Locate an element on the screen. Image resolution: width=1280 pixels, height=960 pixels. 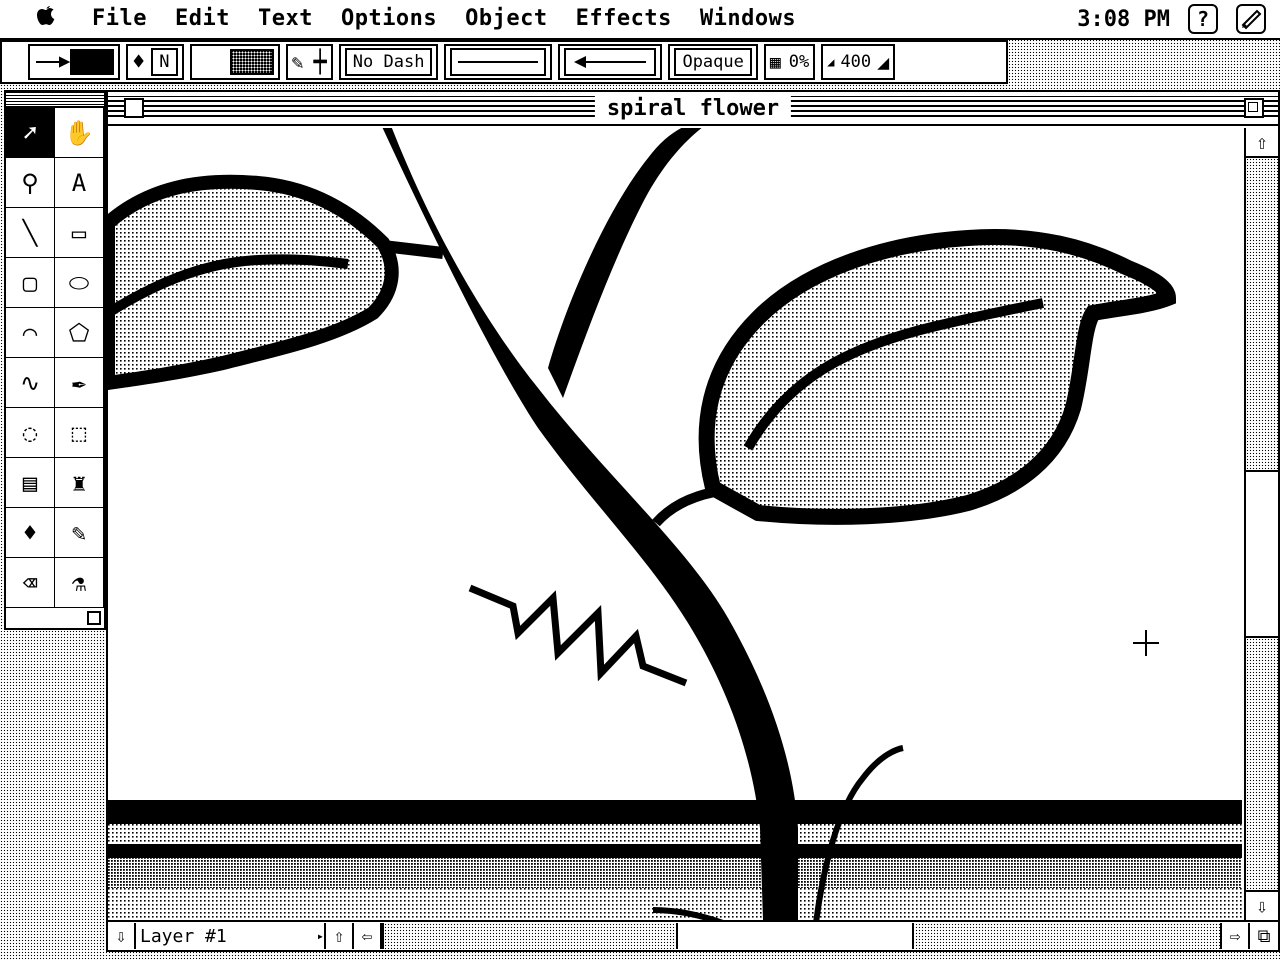
menu-effects: Effects is located at coordinates (624, 19).